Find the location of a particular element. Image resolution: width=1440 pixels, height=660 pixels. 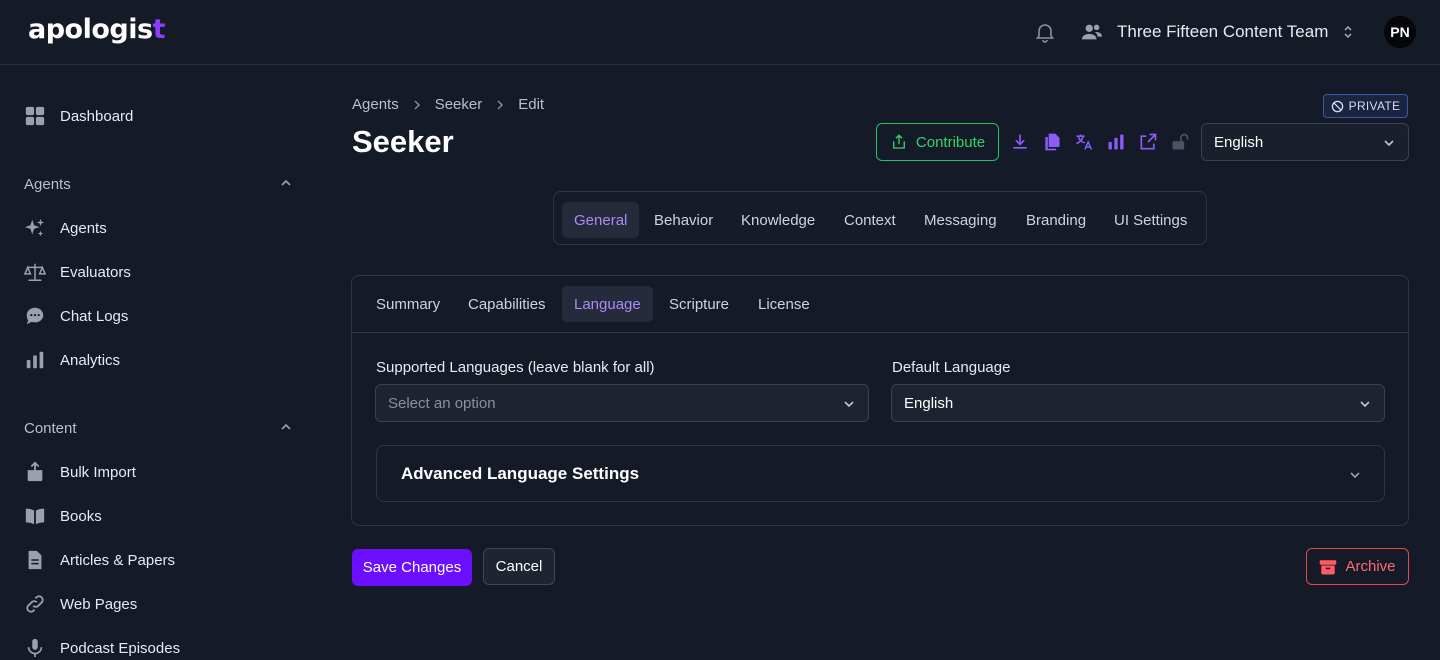

users-icon is located at coordinates (1092, 32).